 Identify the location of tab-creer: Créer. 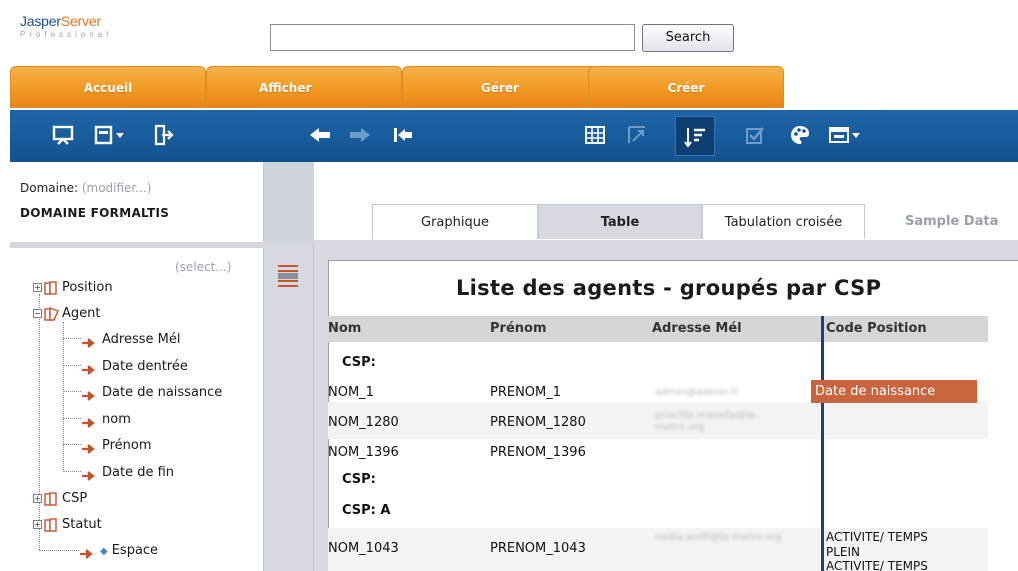
(686, 87).